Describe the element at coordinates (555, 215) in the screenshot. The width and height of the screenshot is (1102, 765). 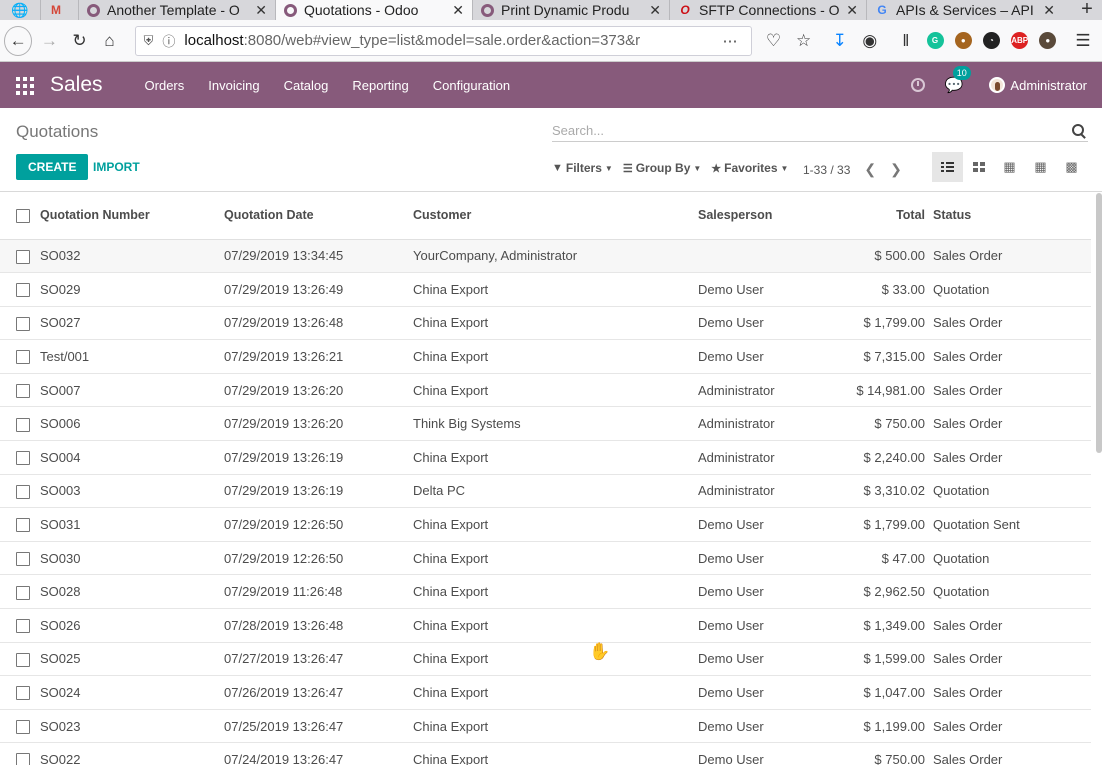
I see `column-header-customer: Customer` at that location.